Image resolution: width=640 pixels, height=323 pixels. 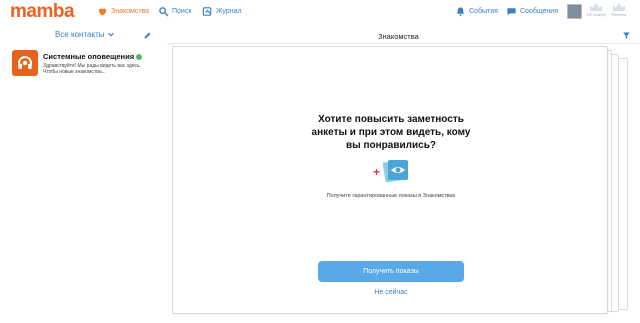 I want to click on nav-events-label: События, so click(x=483, y=11).